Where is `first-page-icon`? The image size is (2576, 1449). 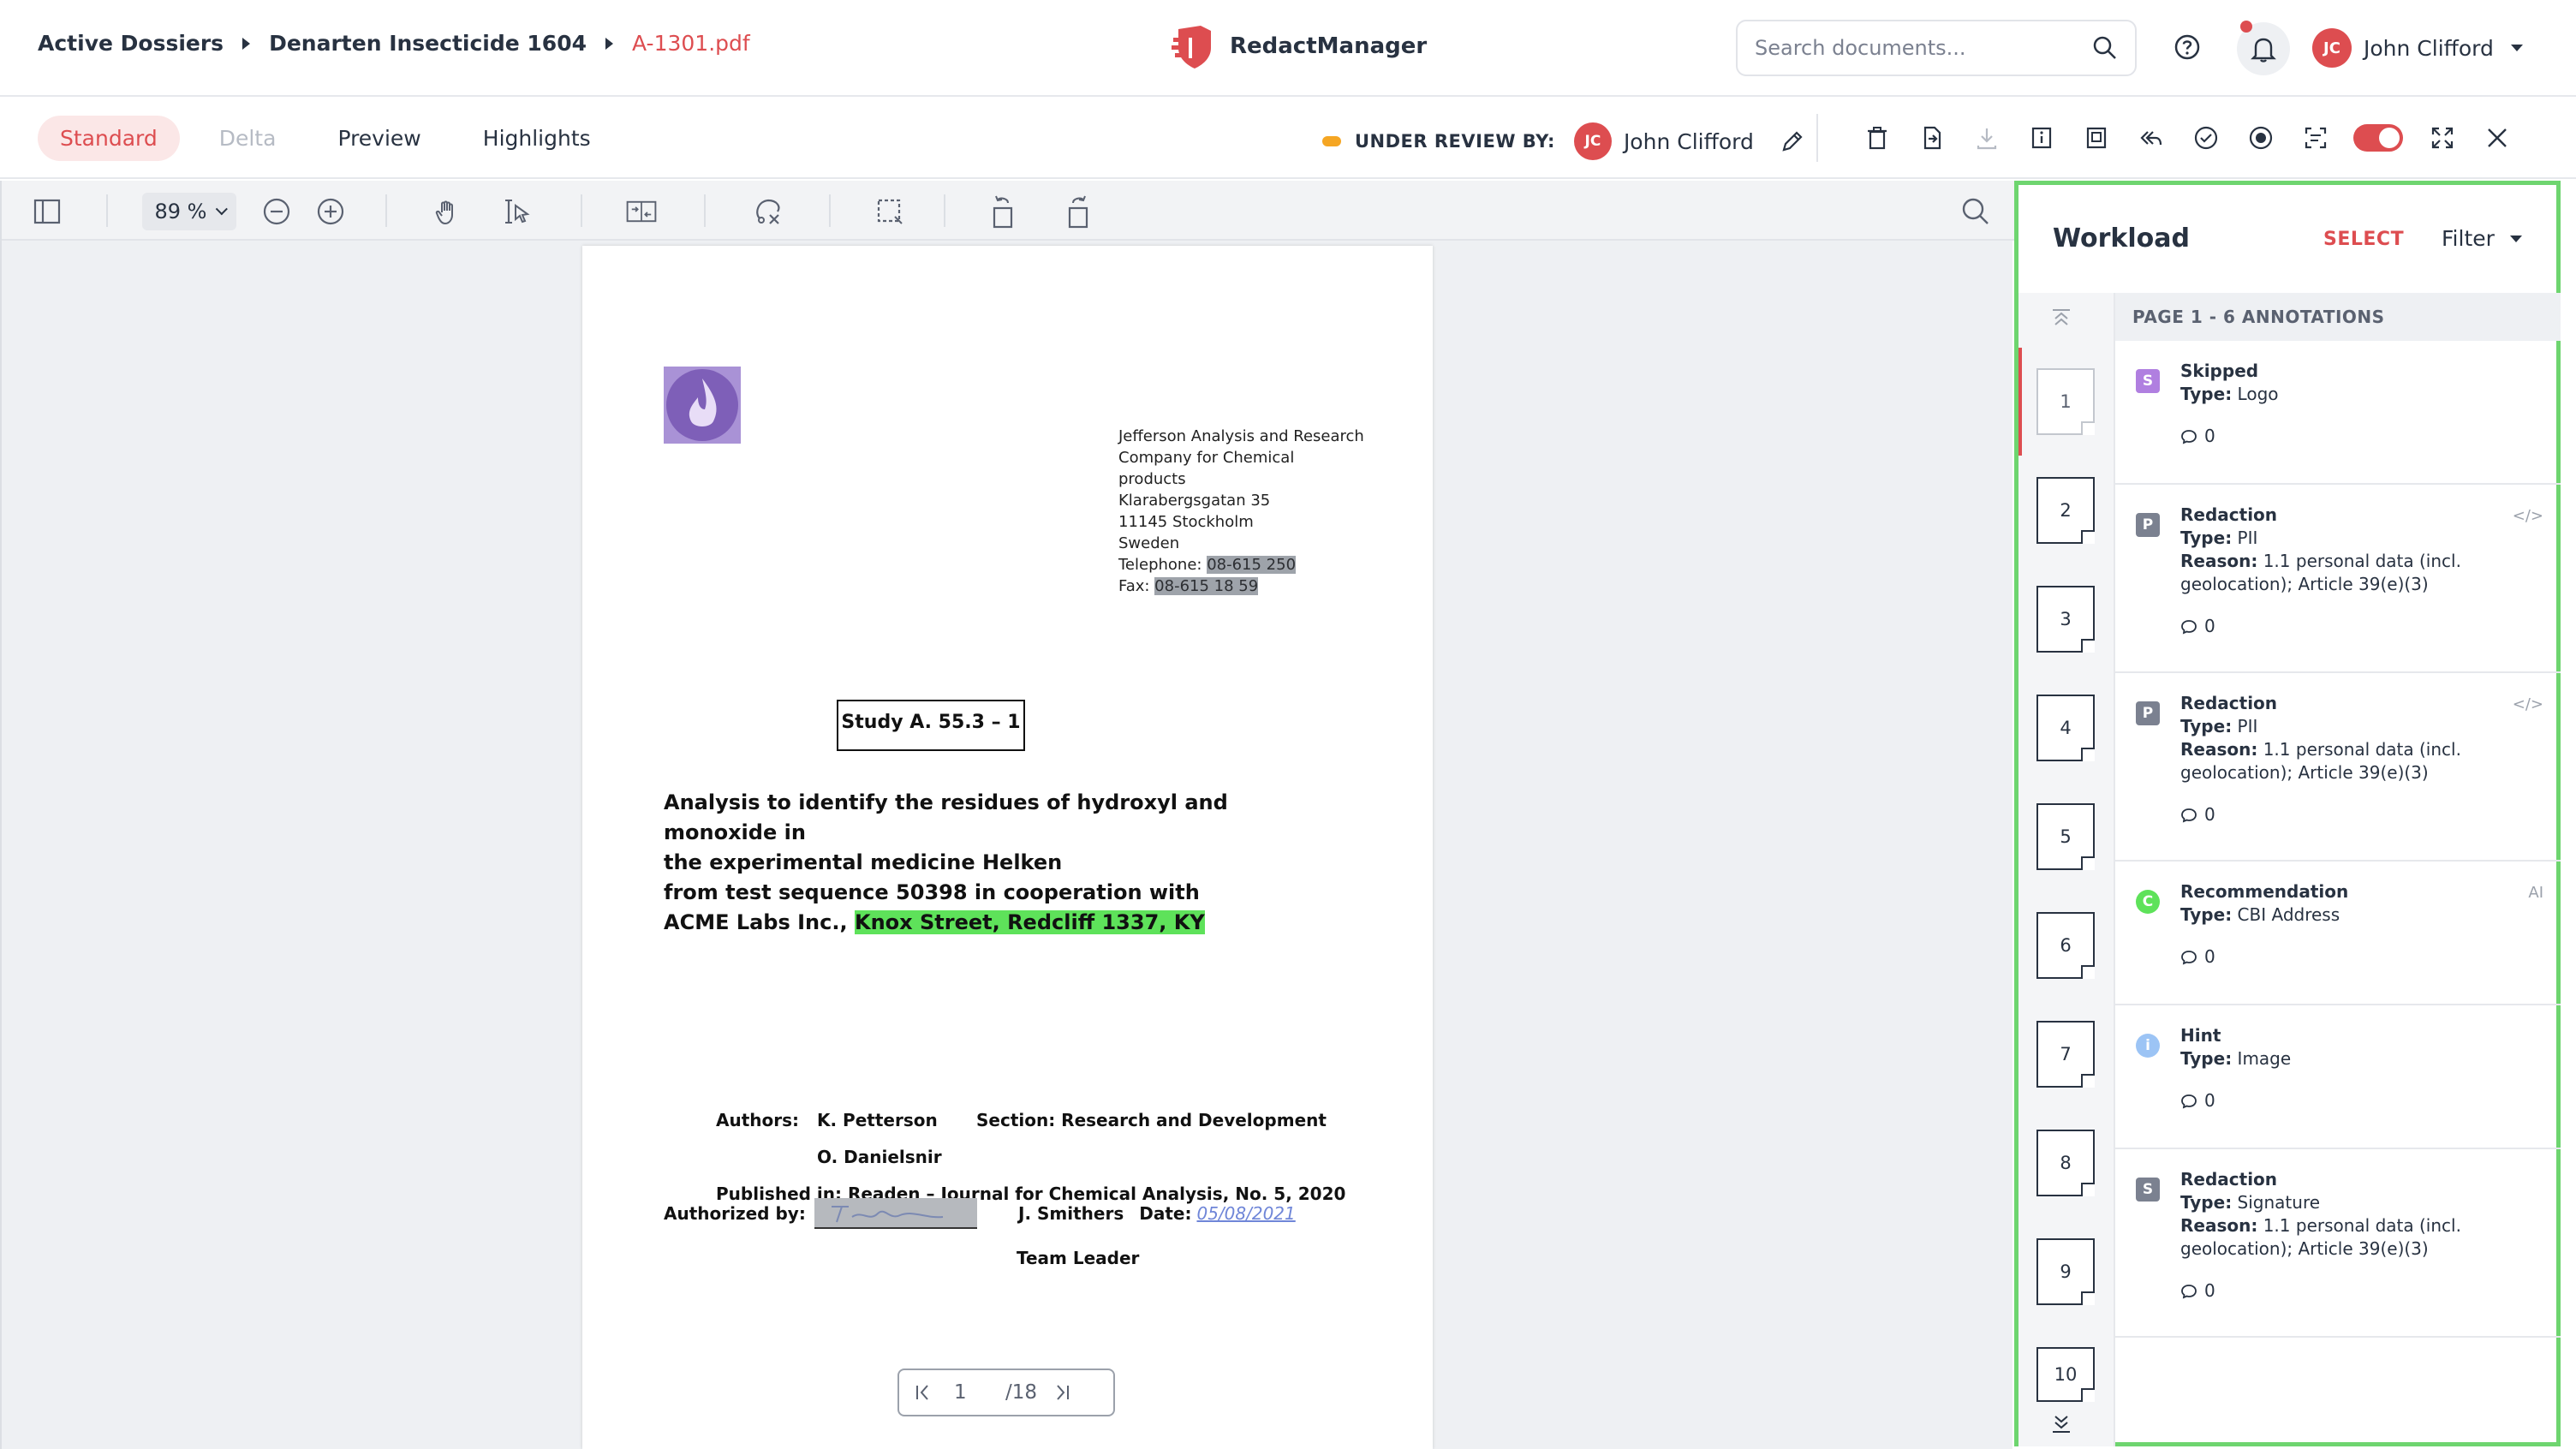
first-page-icon is located at coordinates (924, 1393).